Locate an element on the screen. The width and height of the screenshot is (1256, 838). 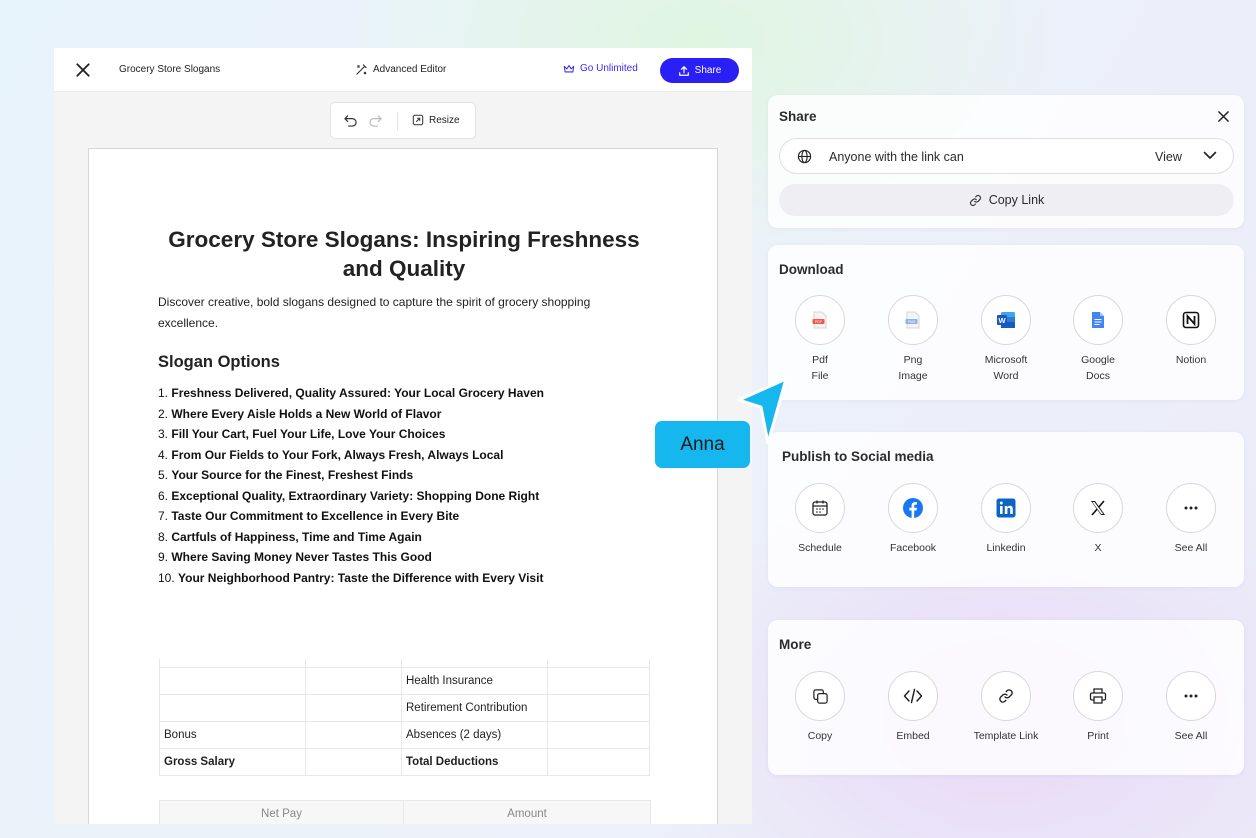
schedule-button: Schedule is located at coordinates (820, 519).